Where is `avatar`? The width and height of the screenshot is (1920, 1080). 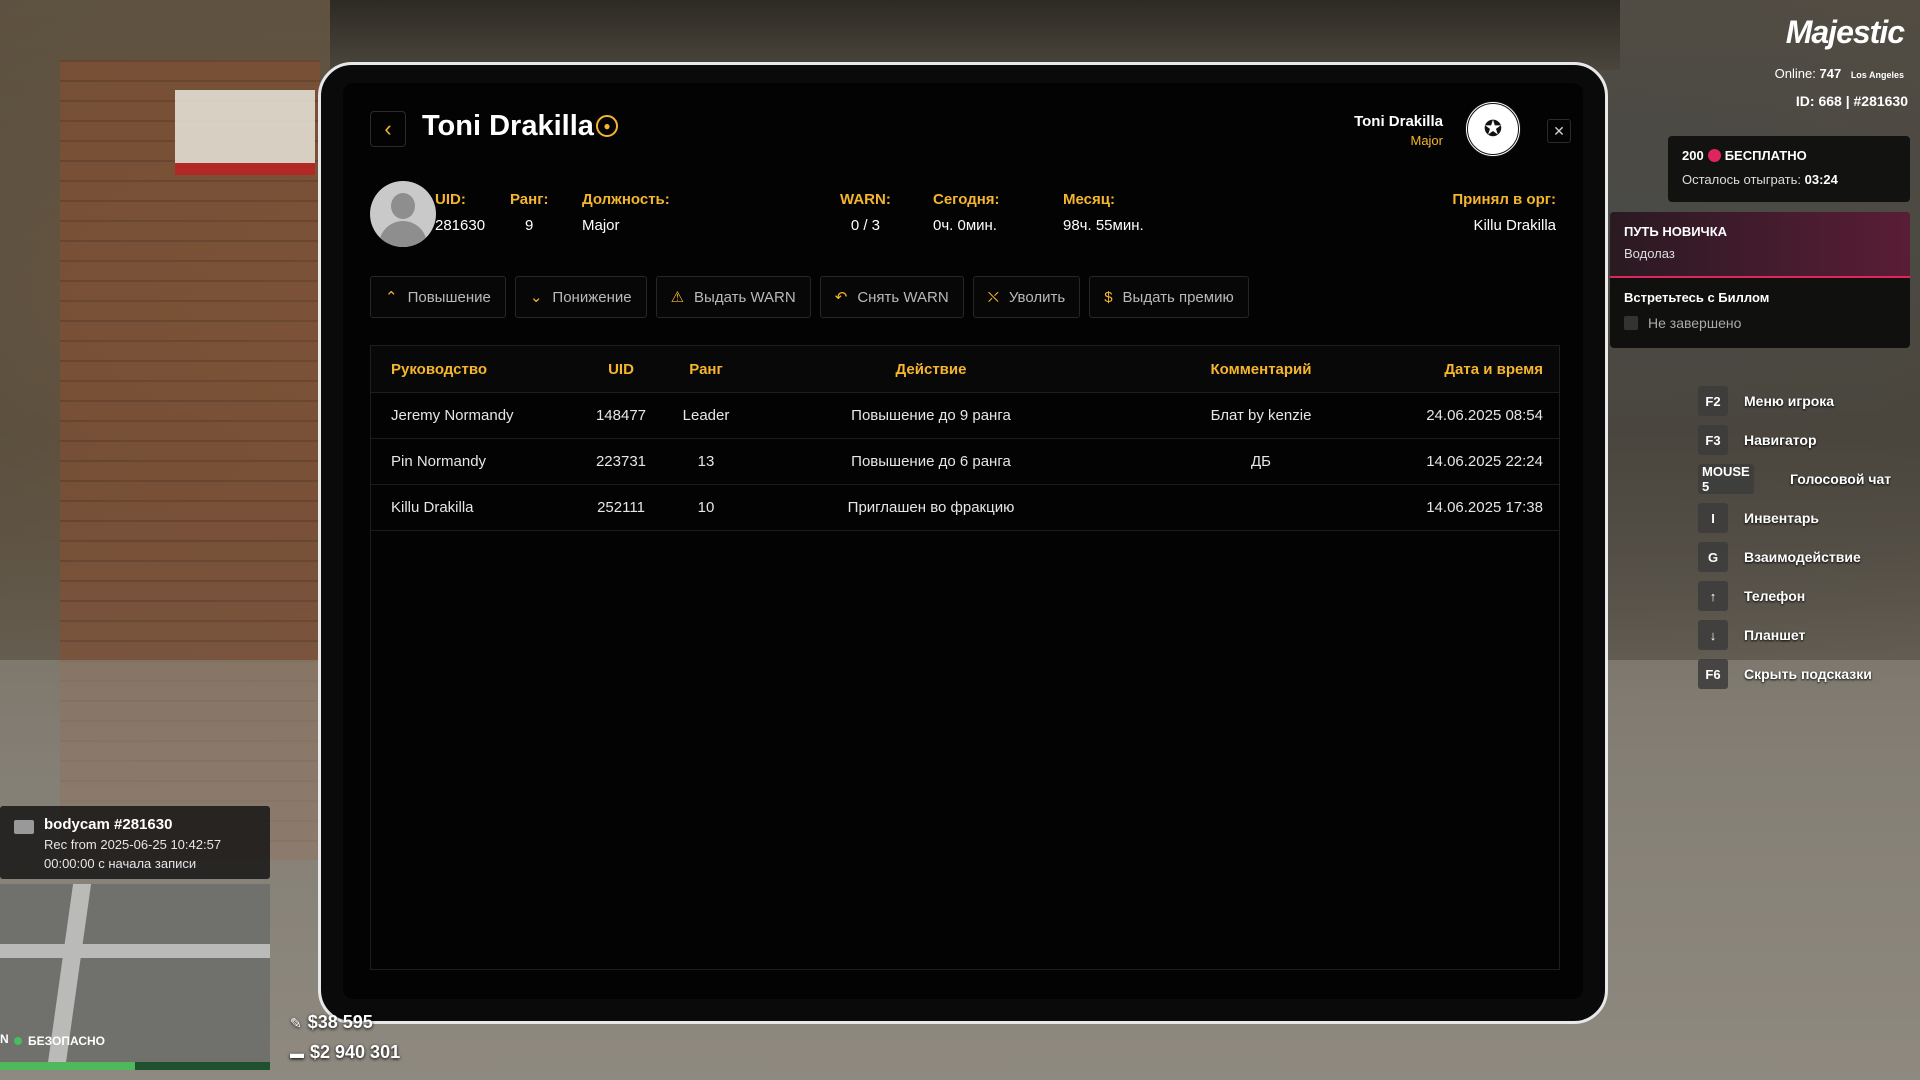 avatar is located at coordinates (403, 214).